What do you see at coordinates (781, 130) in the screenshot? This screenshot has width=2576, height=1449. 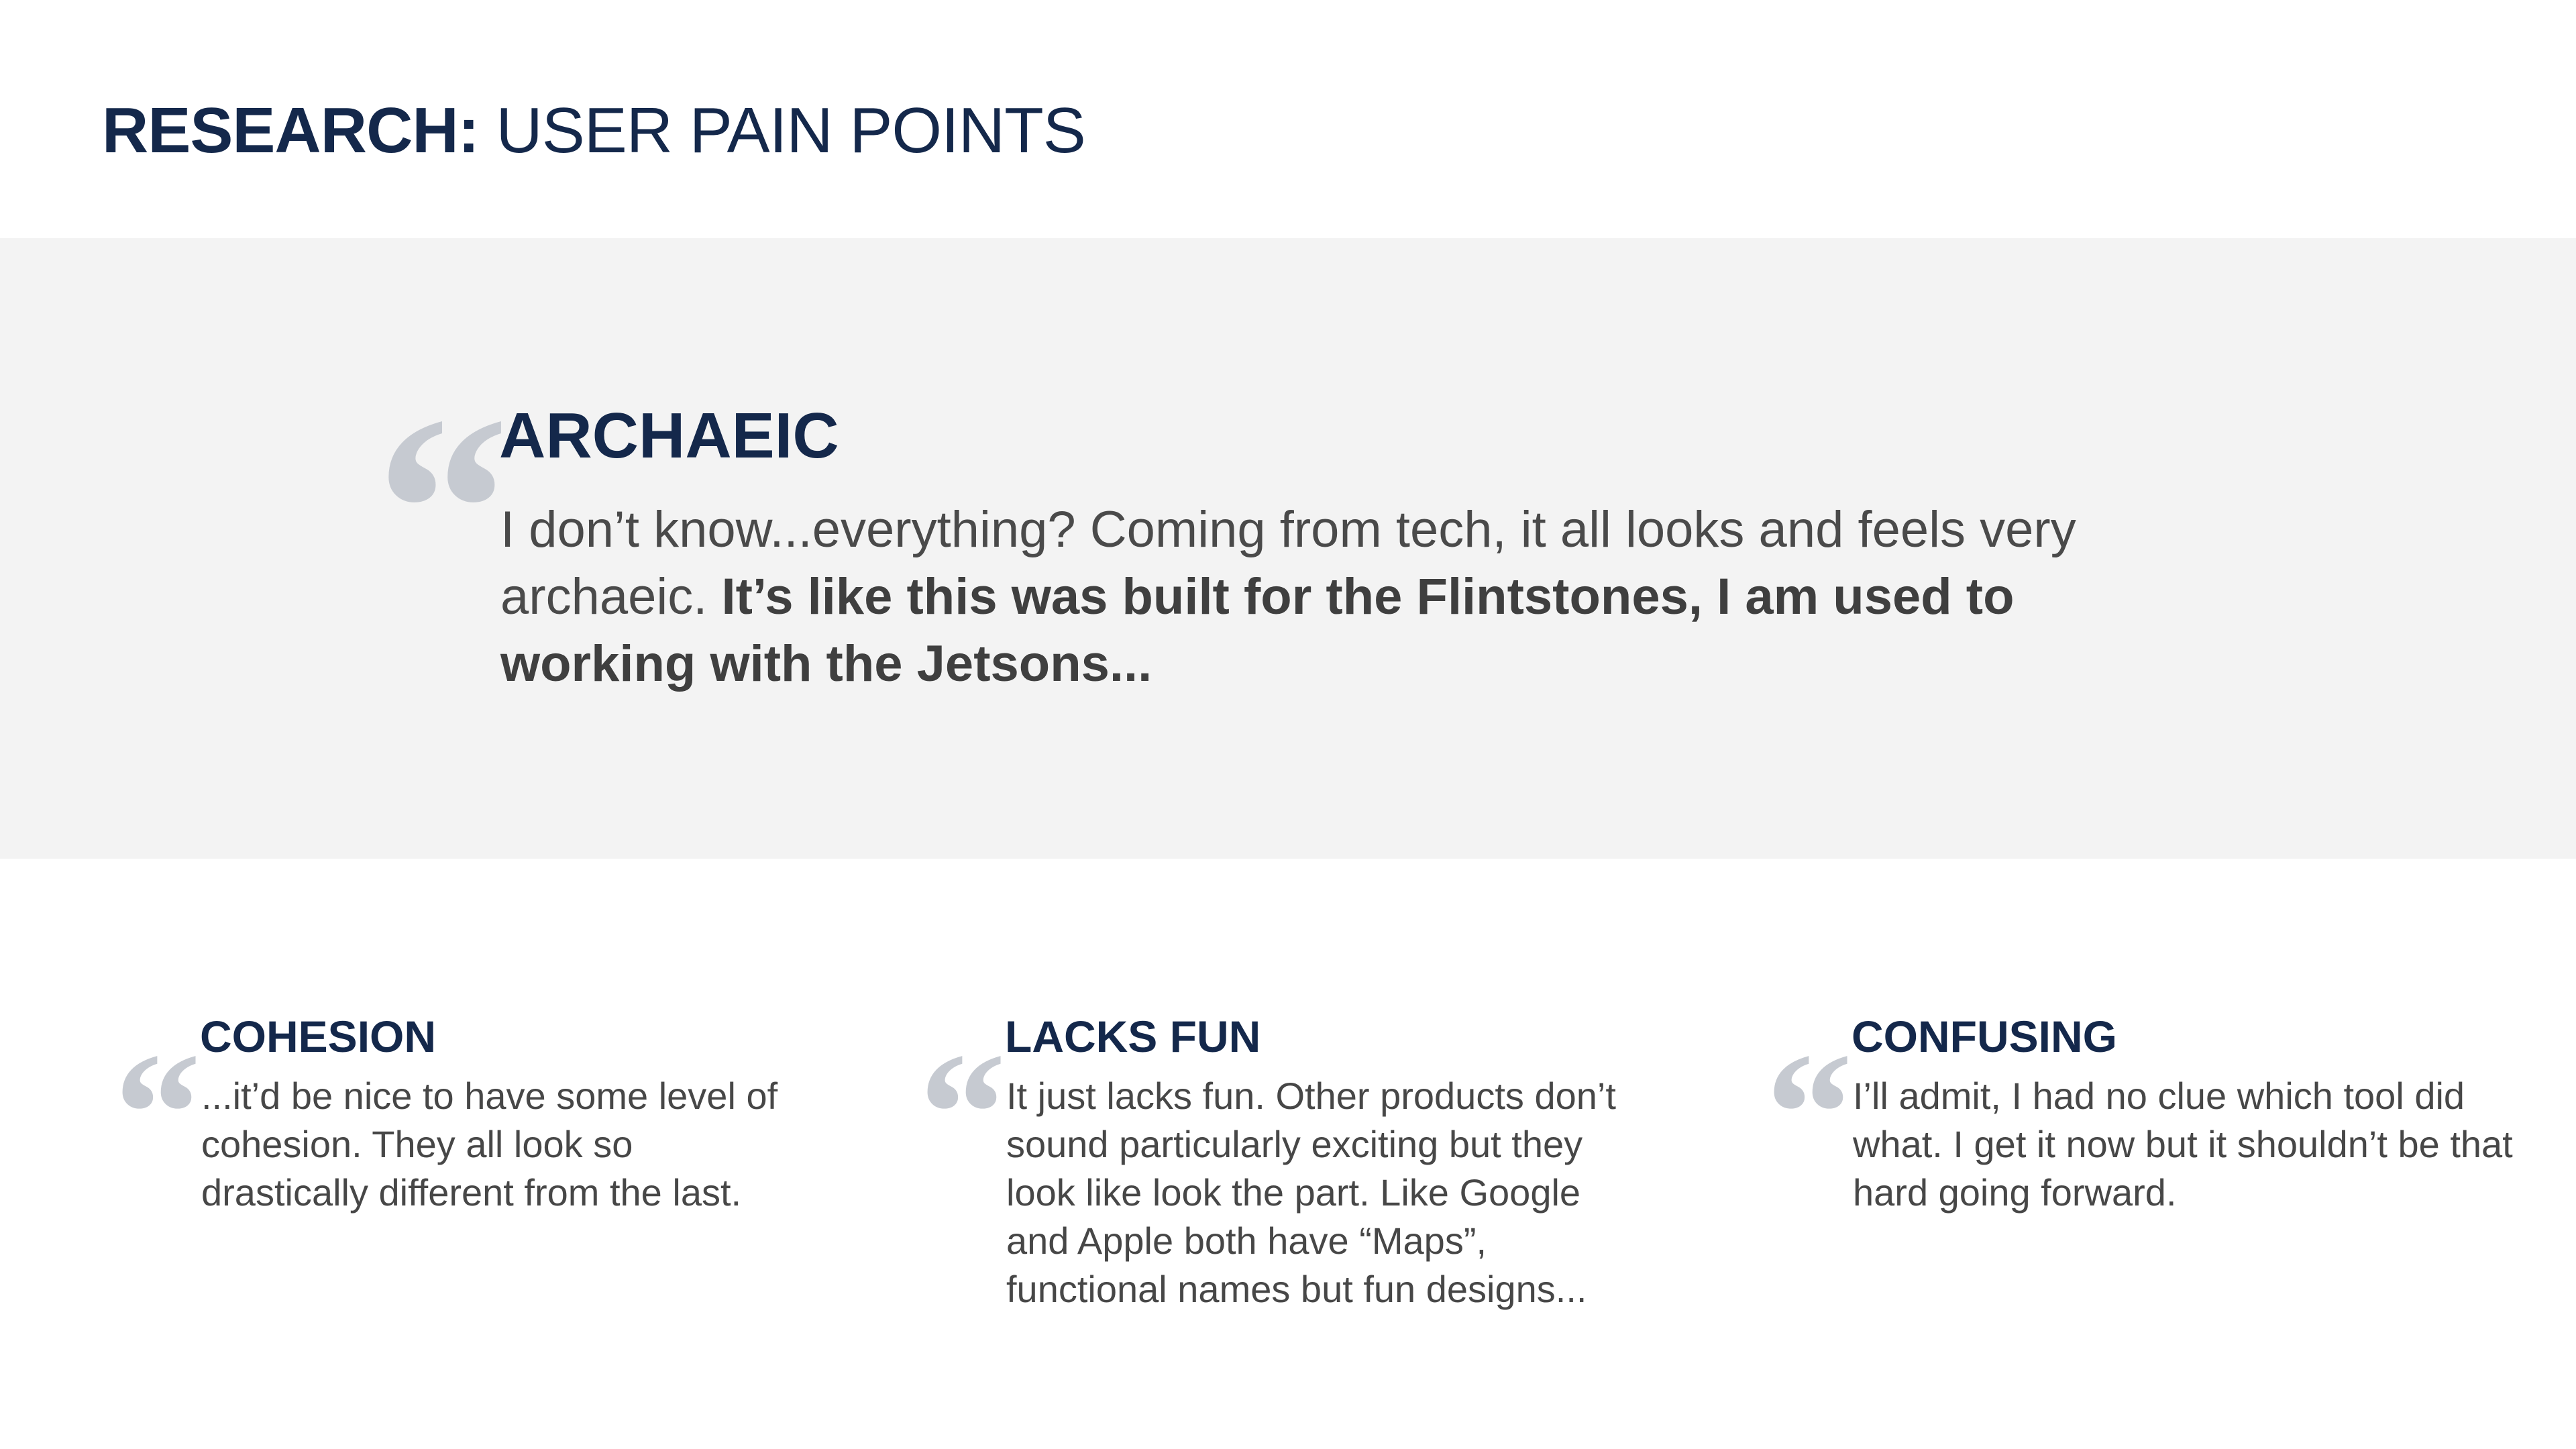 I see `page-title-topic: USER PAIN POINTS` at bounding box center [781, 130].